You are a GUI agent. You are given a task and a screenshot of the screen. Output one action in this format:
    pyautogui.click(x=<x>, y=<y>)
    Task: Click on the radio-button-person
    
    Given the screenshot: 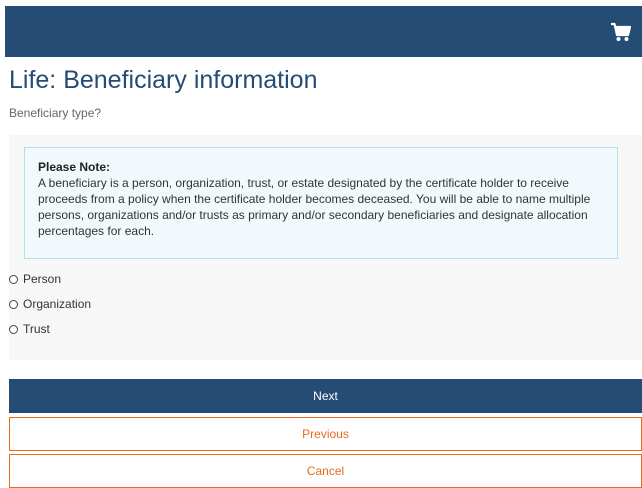 What is the action you would take?
    pyautogui.click(x=13, y=279)
    